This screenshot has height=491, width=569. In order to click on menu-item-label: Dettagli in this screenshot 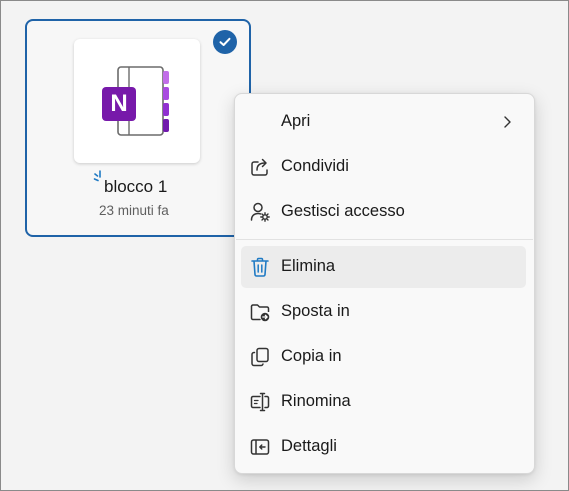, I will do `click(309, 446)`.